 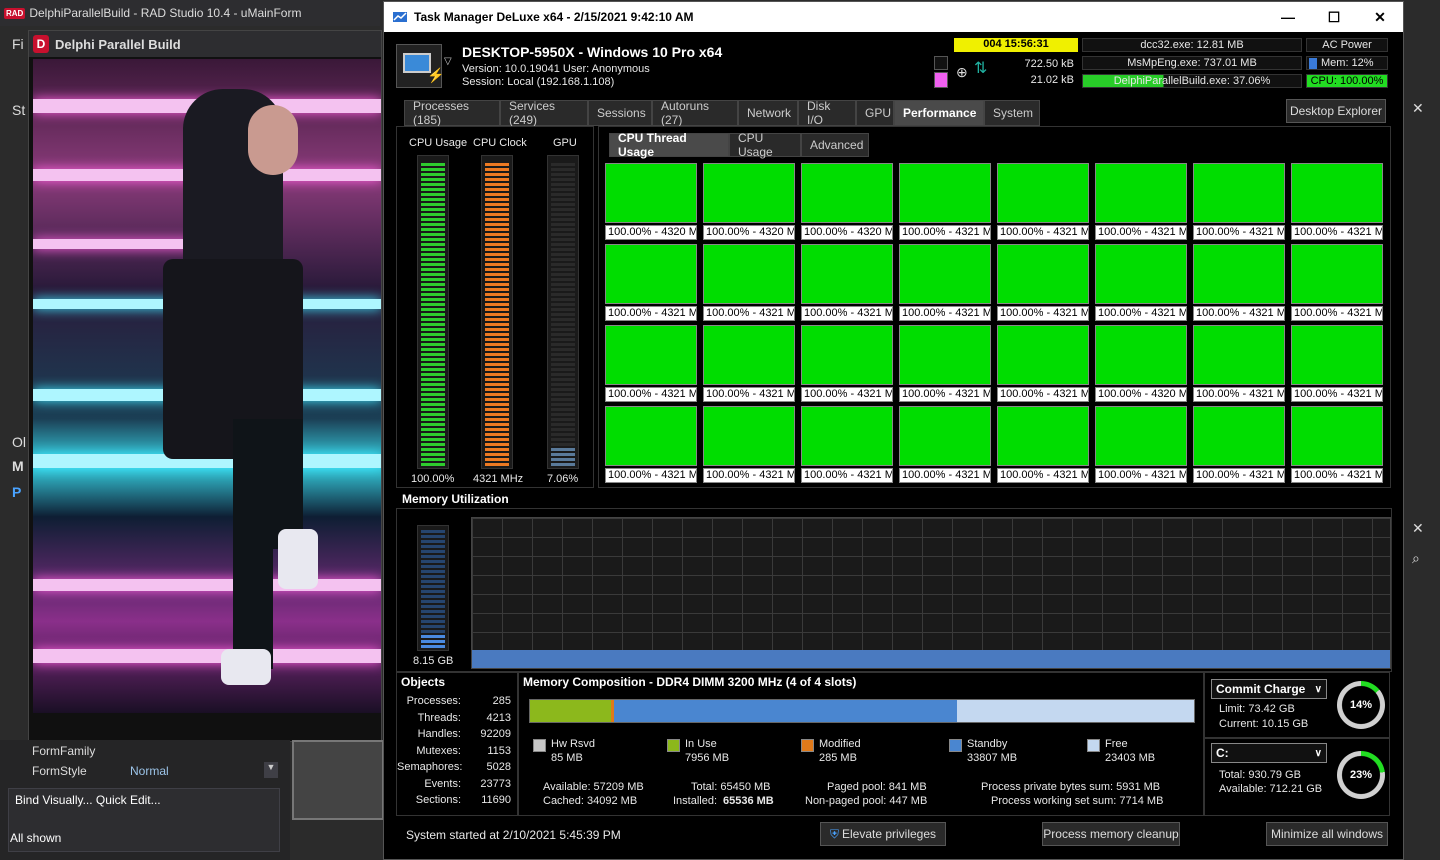 What do you see at coordinates (1334, 17) in the screenshot?
I see `maximize-icon: ☐` at bounding box center [1334, 17].